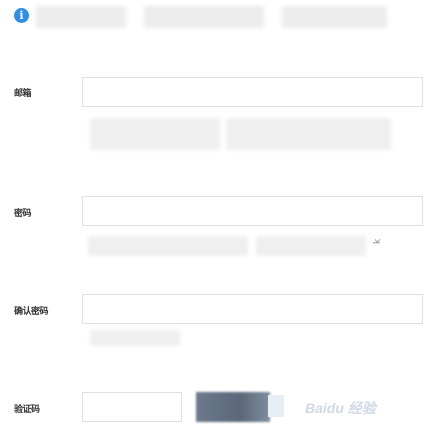 The image size is (431, 441). Describe the element at coordinates (27, 410) in the screenshot. I see `captcha-label: 验证码` at that location.